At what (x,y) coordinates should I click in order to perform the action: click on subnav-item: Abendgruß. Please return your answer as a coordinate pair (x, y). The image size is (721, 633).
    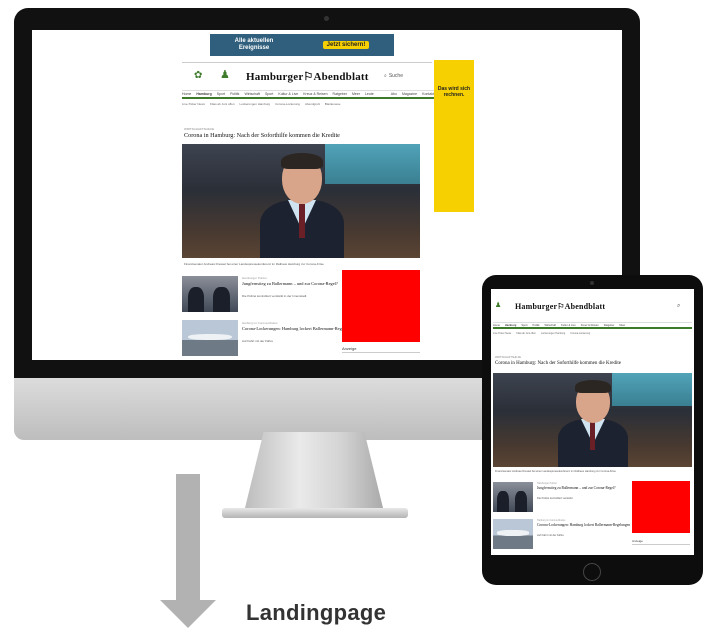
    Looking at the image, I should click on (312, 105).